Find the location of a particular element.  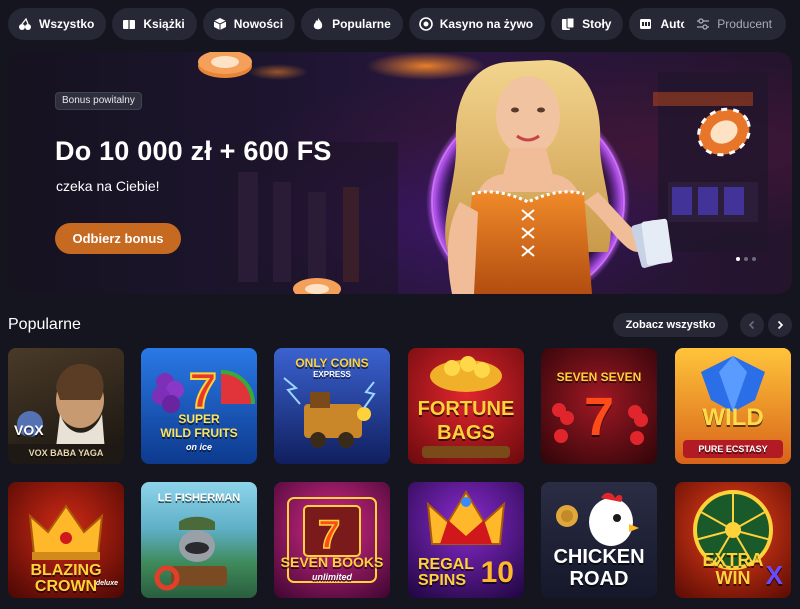

nav-item-stoly: Stoły is located at coordinates (587, 24).